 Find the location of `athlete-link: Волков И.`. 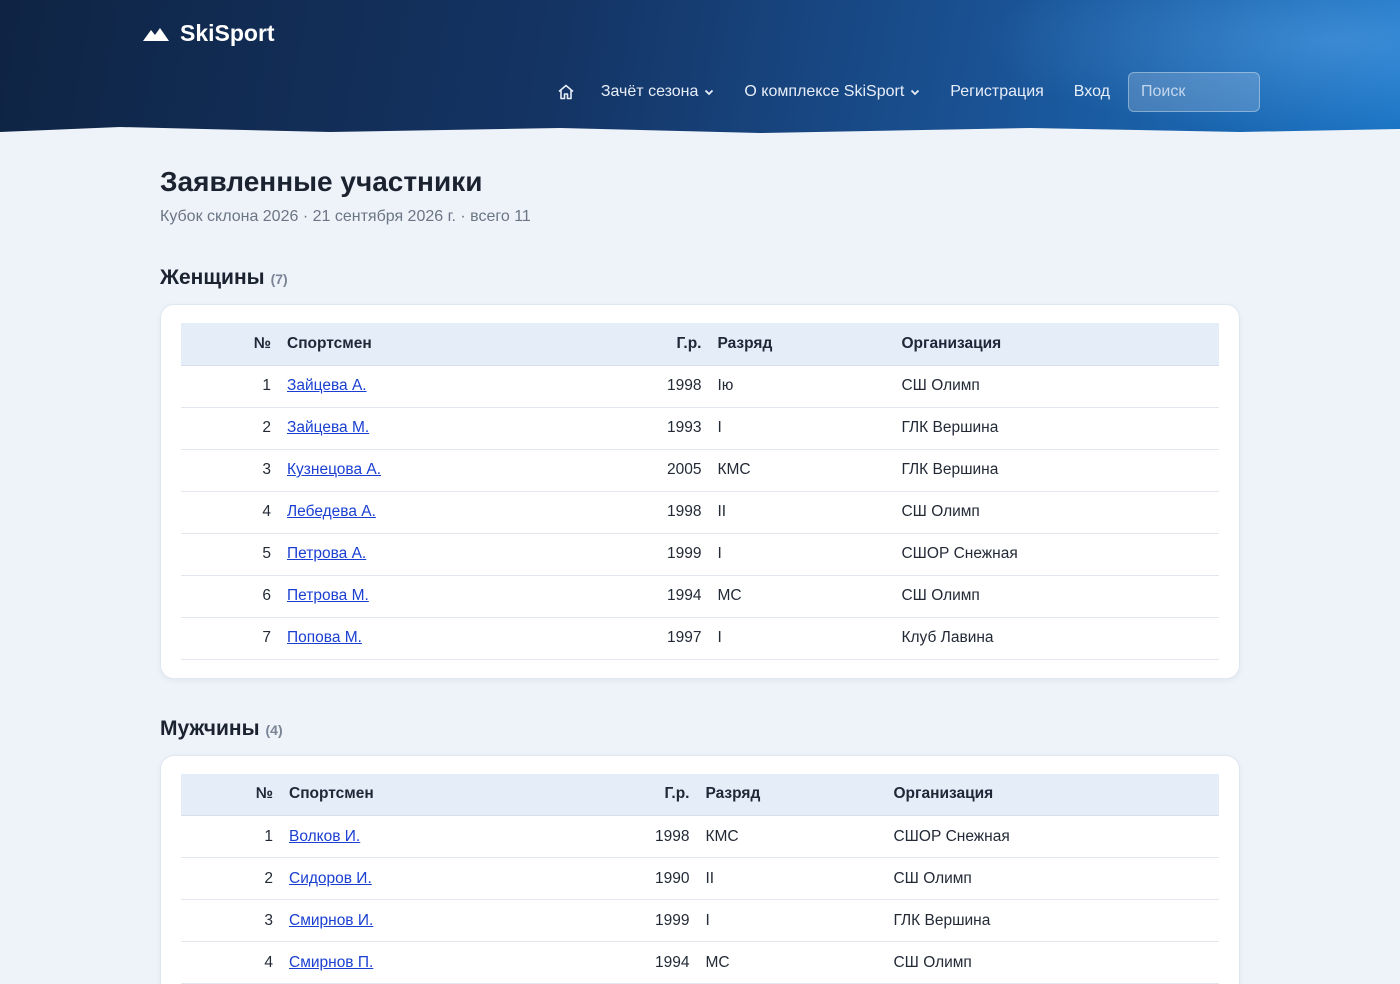

athlete-link: Волков И. is located at coordinates (324, 836).